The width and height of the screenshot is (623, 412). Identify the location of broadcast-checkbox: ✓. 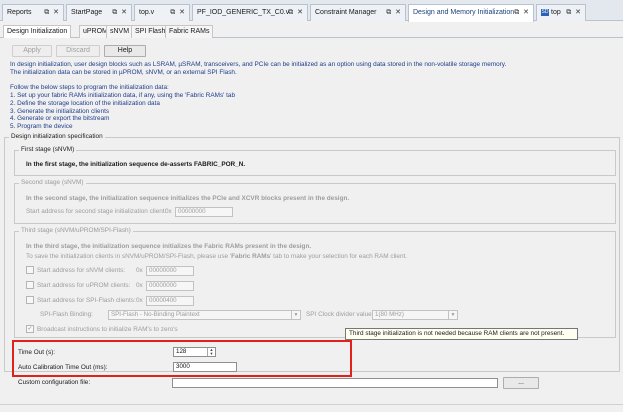
(30, 329).